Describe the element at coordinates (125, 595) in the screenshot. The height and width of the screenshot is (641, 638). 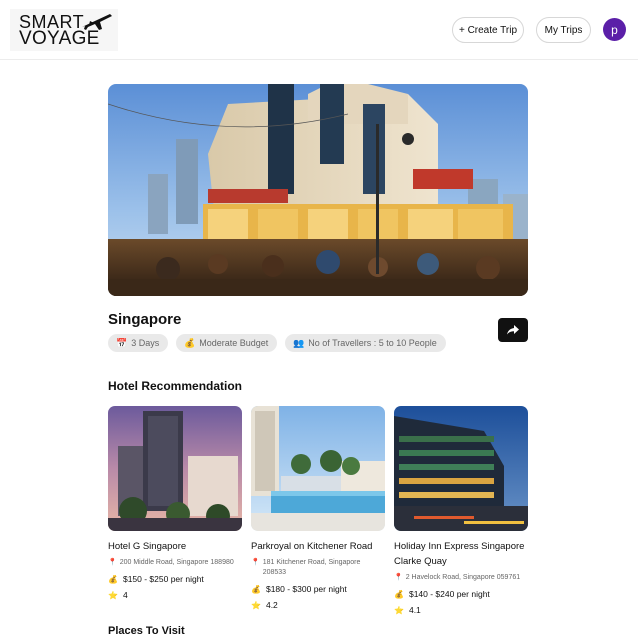
I see `hotel-rating-value: 4` at that location.